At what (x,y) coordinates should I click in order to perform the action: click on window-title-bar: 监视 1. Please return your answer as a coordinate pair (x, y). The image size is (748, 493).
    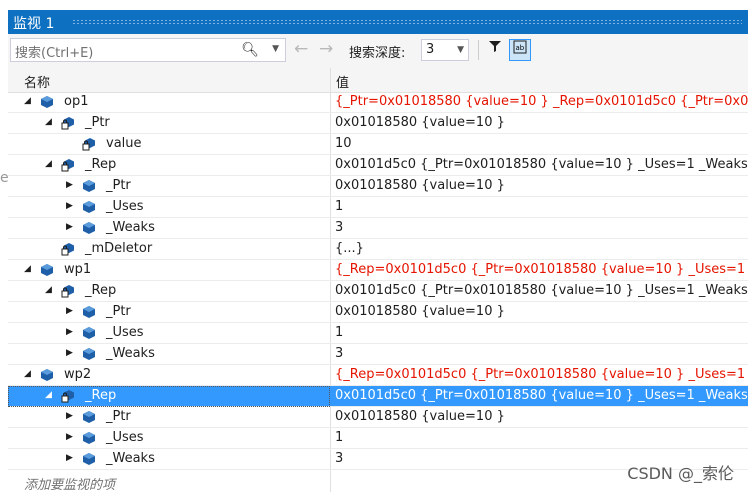
    Looking at the image, I should click on (374, 17).